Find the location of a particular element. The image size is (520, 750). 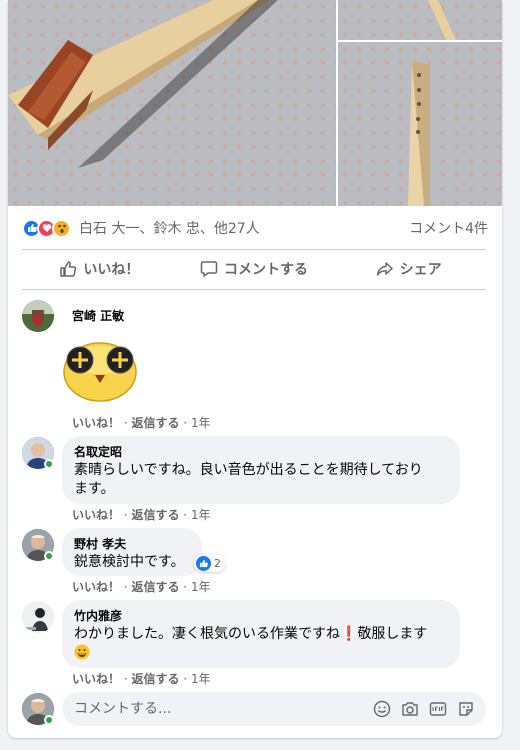

comment-bubble: 竹内雅彦 わかりました。凄く根気のいる作業ですね❗敬服します is located at coordinates (261, 634).